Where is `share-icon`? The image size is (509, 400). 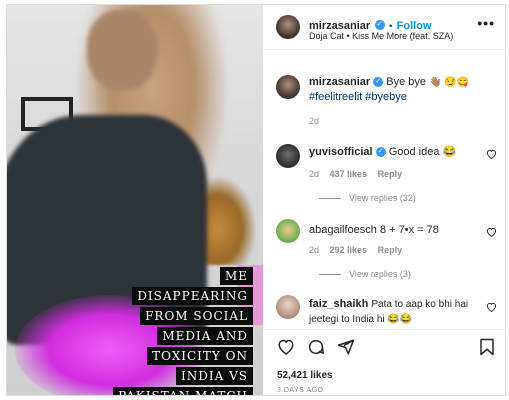
share-icon is located at coordinates (346, 349).